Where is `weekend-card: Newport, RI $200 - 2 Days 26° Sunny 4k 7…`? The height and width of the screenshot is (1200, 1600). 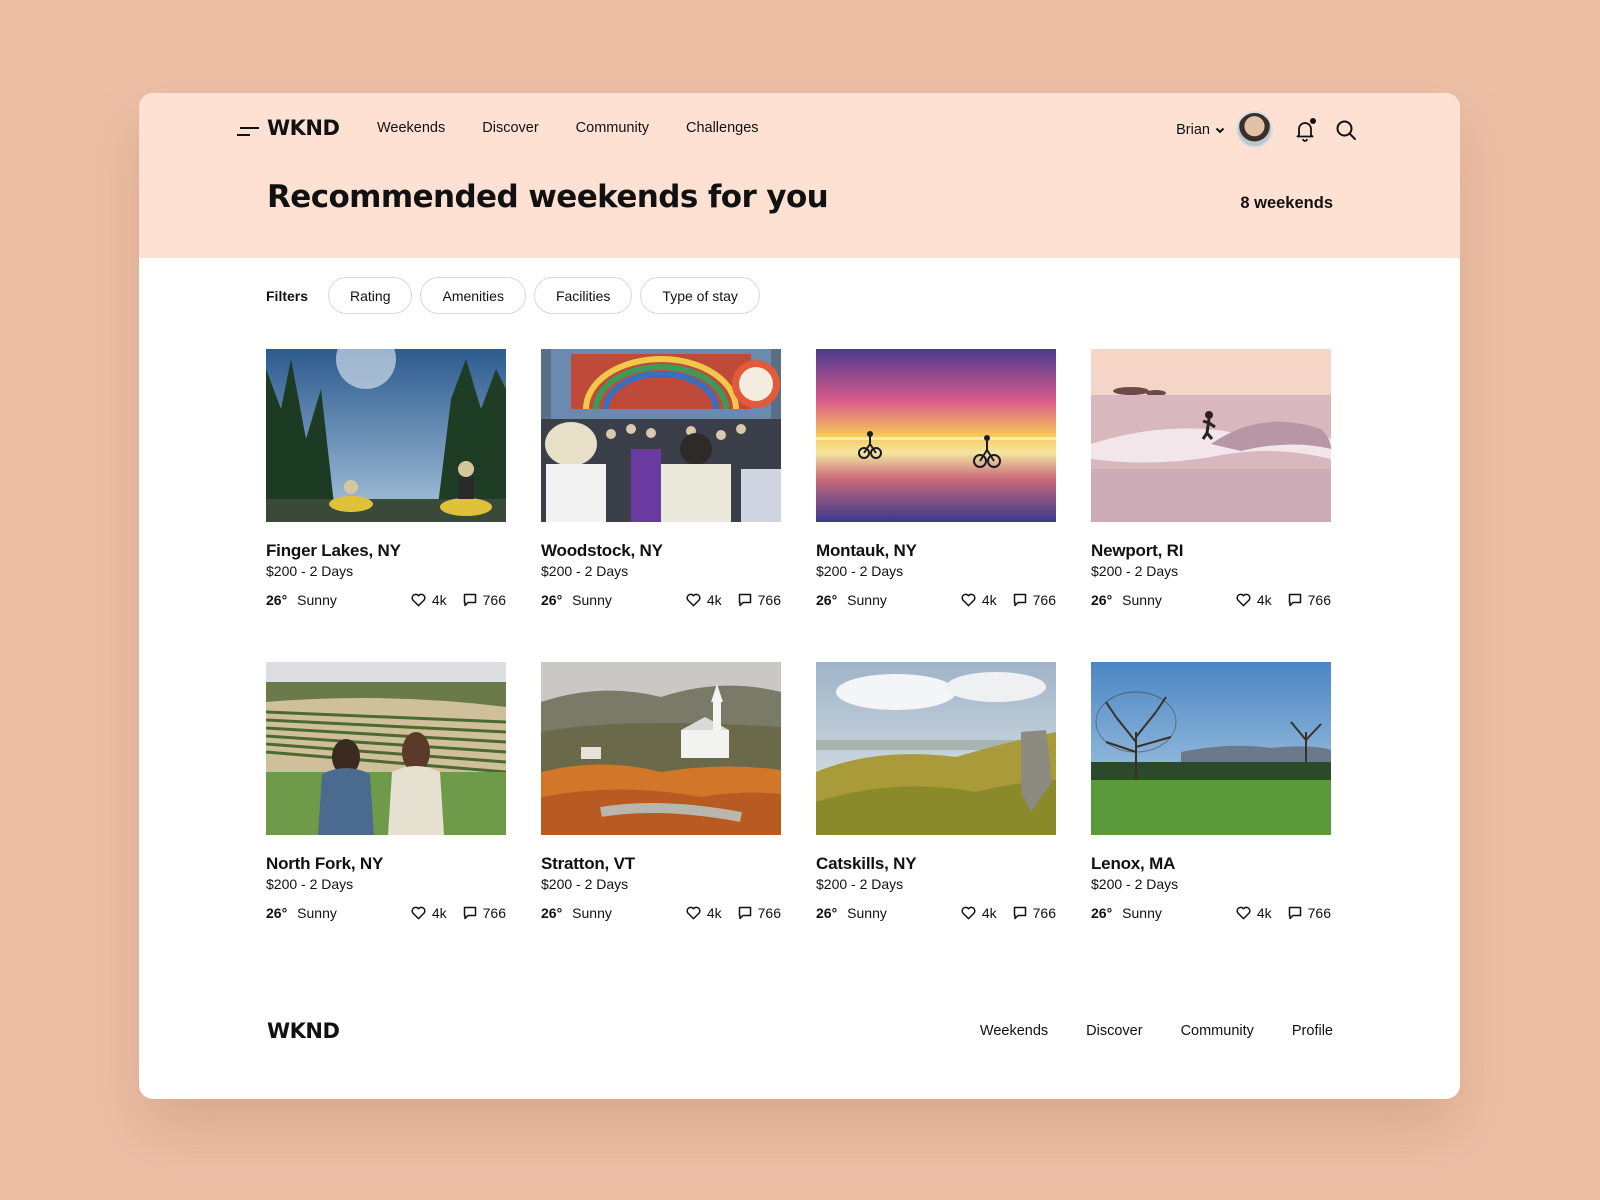 weekend-card: Newport, RI $200 - 2 Days 26° Sunny 4k 7… is located at coordinates (1211, 478).